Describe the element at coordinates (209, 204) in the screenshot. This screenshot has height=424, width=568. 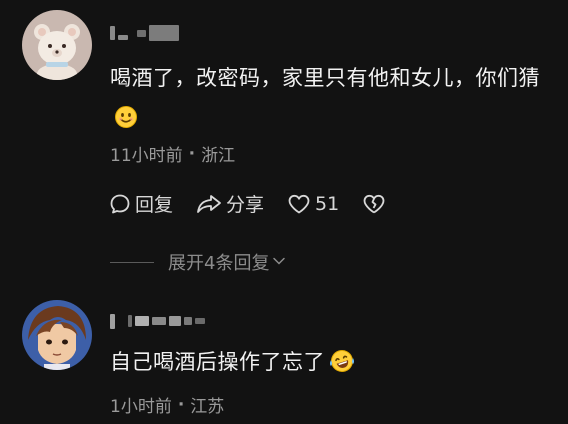
I see `share-arrow-icon` at that location.